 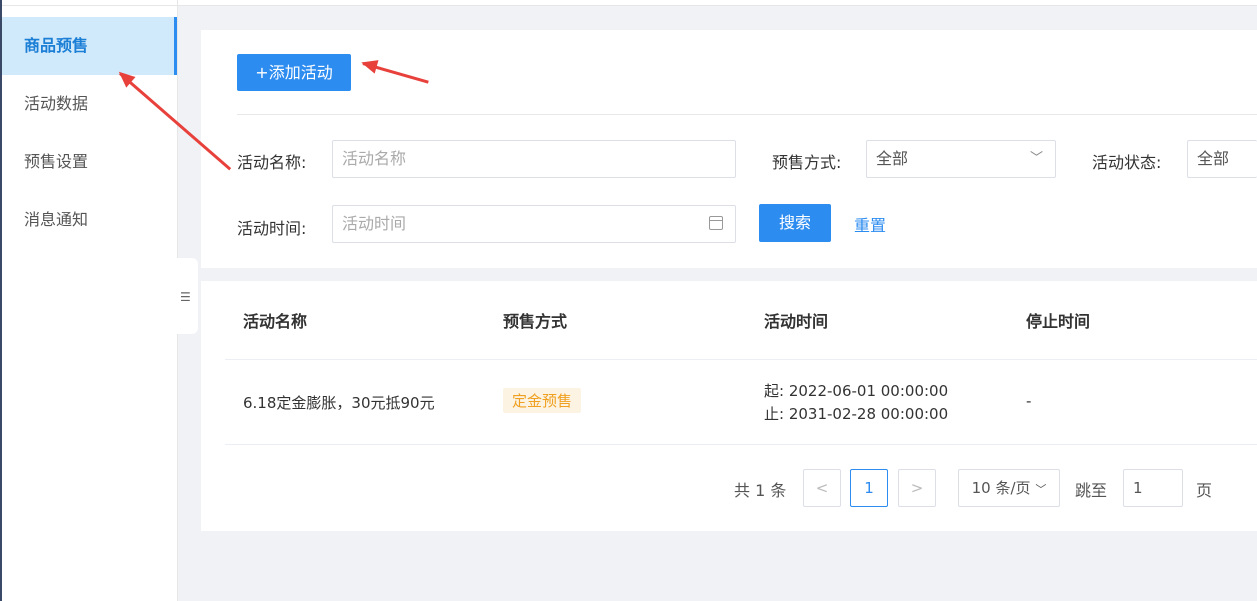 What do you see at coordinates (741, 444) in the screenshot?
I see `row-divider` at bounding box center [741, 444].